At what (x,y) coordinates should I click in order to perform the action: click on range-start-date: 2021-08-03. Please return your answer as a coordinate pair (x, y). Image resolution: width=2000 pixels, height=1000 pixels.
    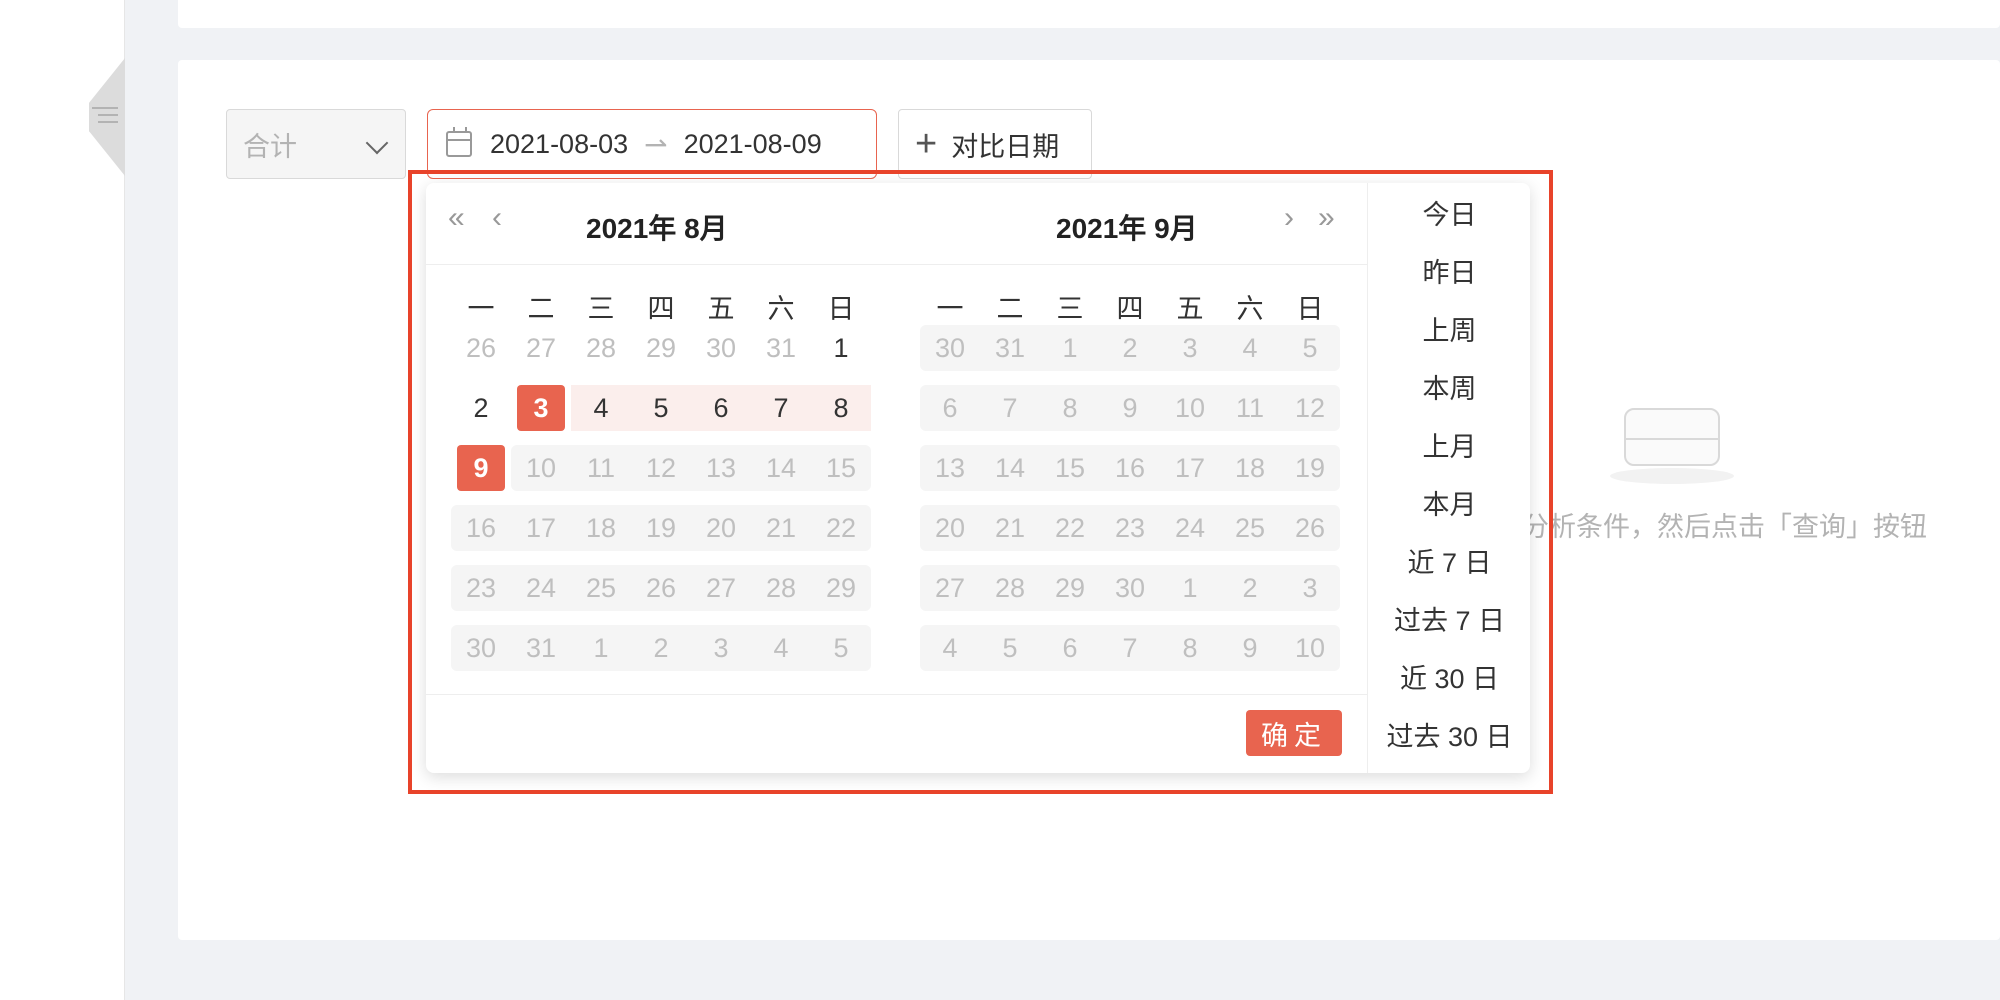
    Looking at the image, I should click on (559, 144).